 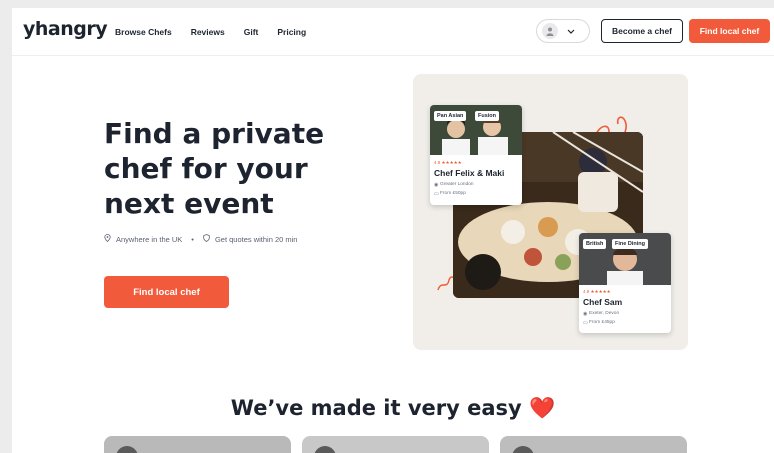 What do you see at coordinates (563, 31) in the screenshot?
I see `user-menu-toggle` at bounding box center [563, 31].